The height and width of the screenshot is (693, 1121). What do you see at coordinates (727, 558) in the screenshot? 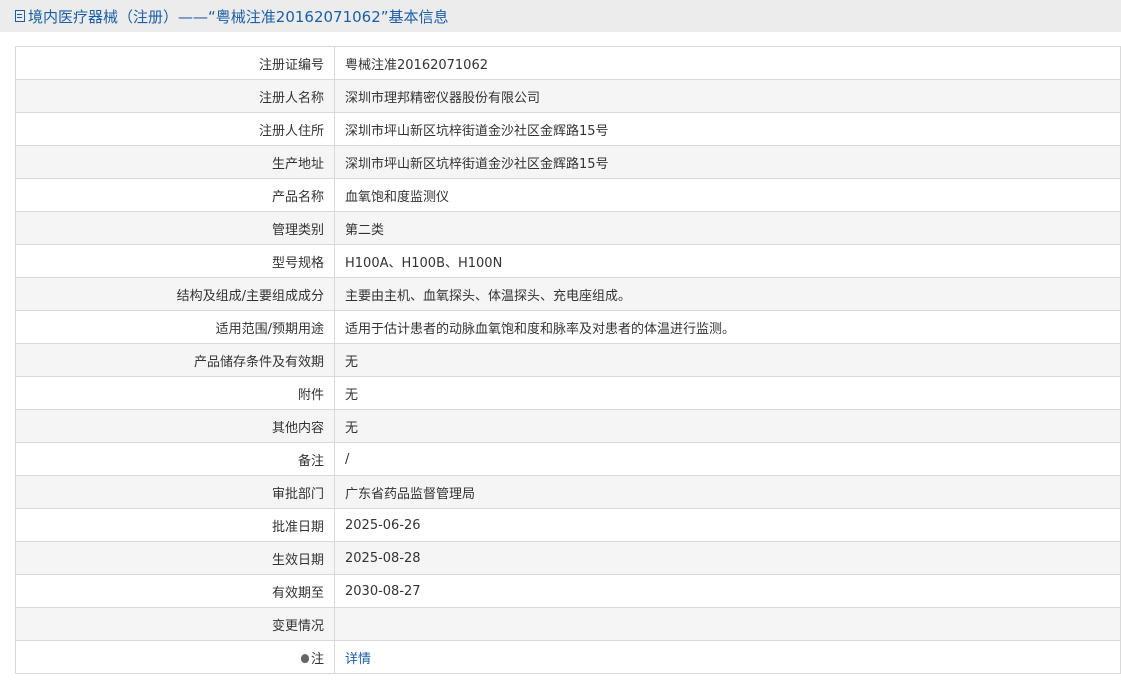
I see `field-value: 2025-08-28` at bounding box center [727, 558].